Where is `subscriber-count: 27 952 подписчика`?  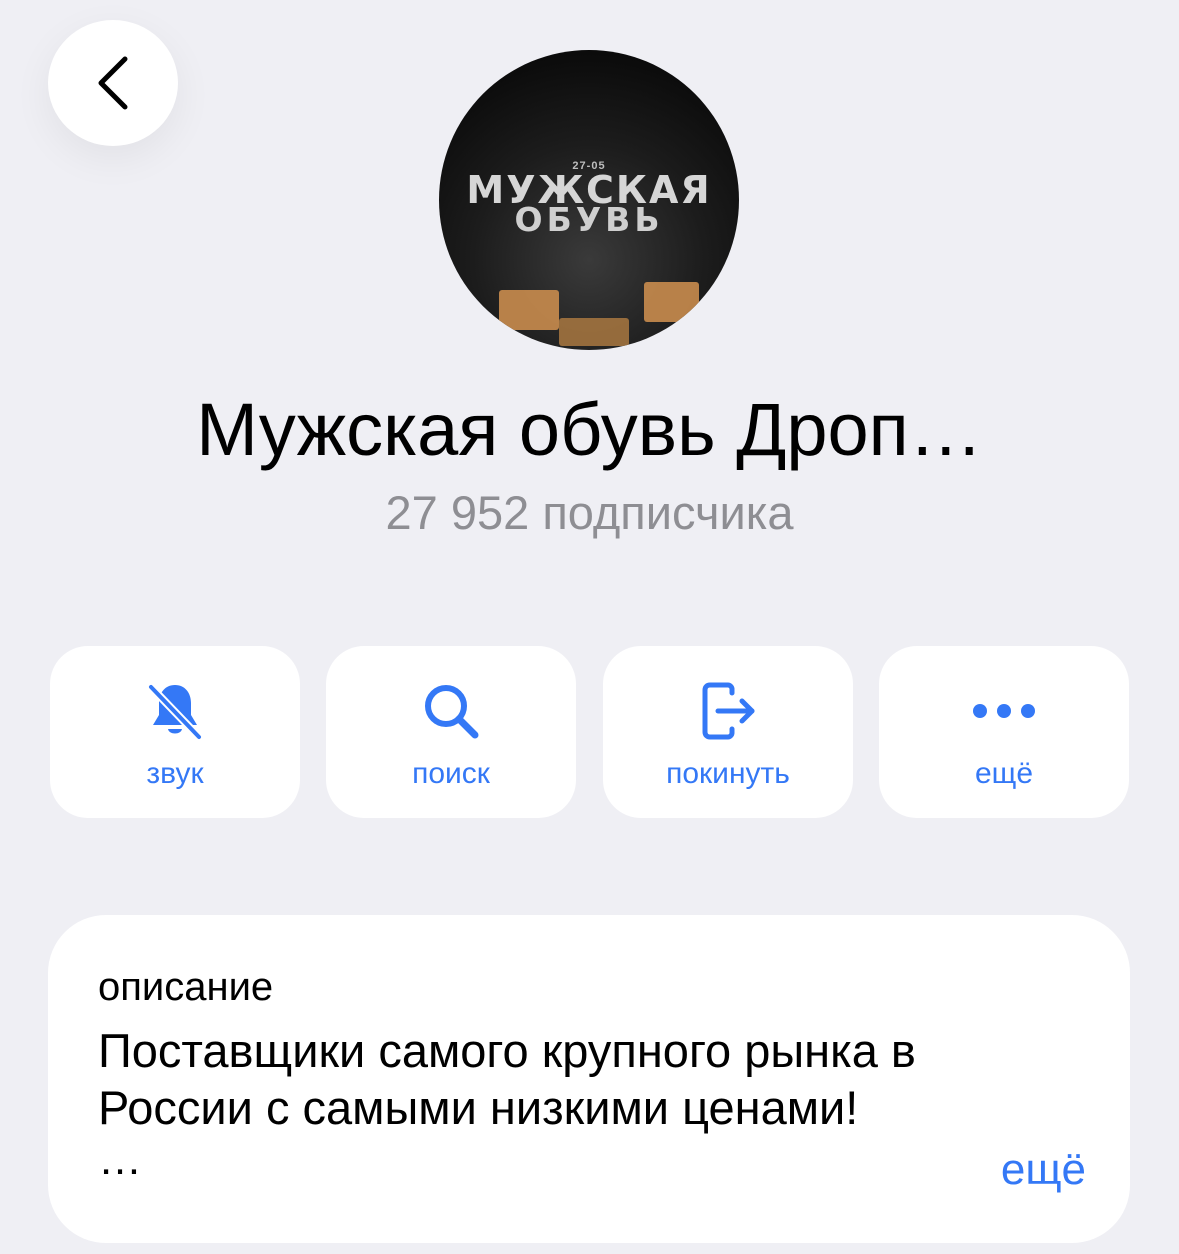
subscriber-count: 27 952 подписчика is located at coordinates (589, 512).